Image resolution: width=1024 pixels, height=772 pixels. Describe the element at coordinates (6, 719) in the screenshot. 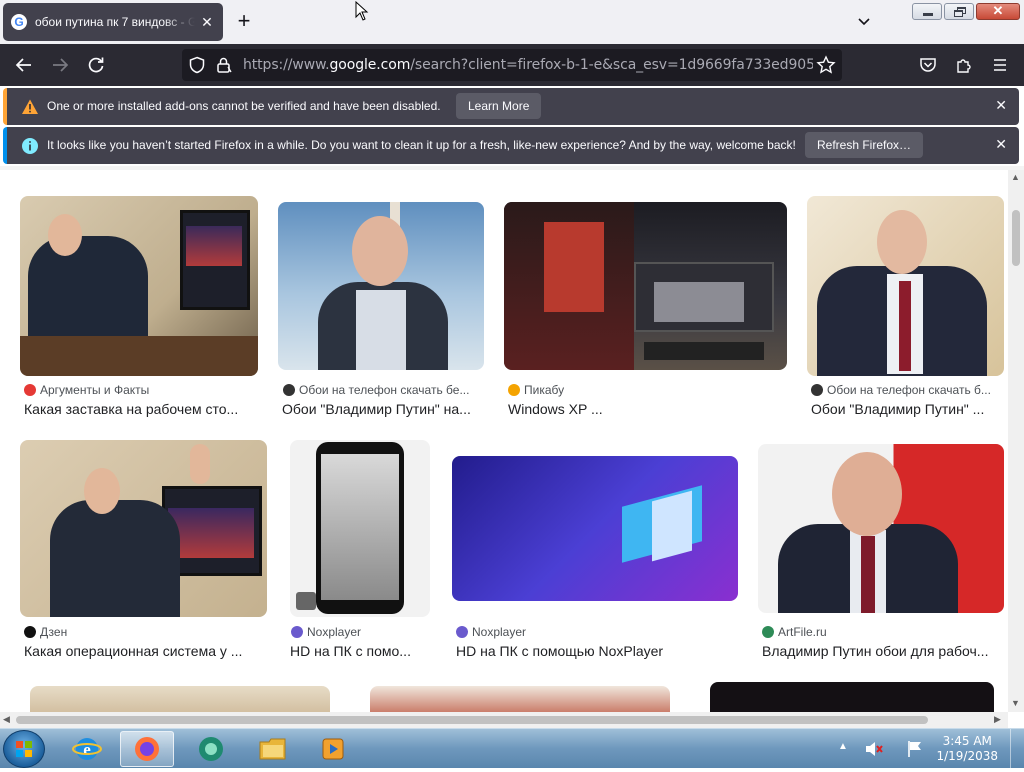

I see `scroll-left-arrow-icon: ◀` at that location.